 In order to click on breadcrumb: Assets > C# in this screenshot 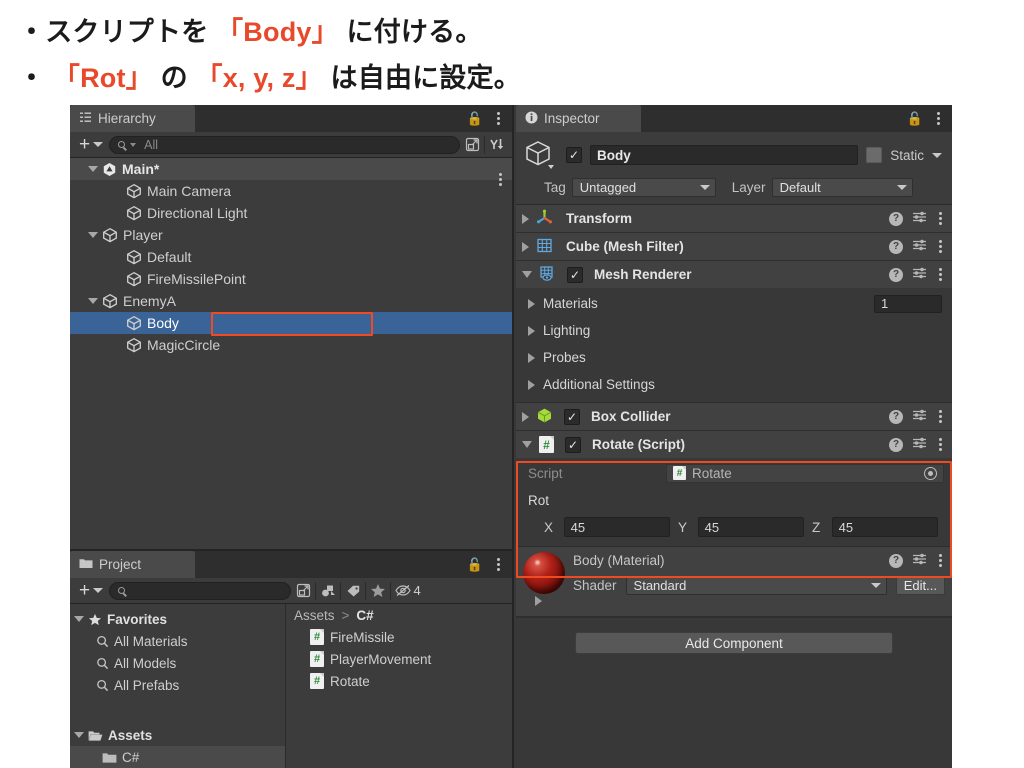, I will do `click(399, 615)`.